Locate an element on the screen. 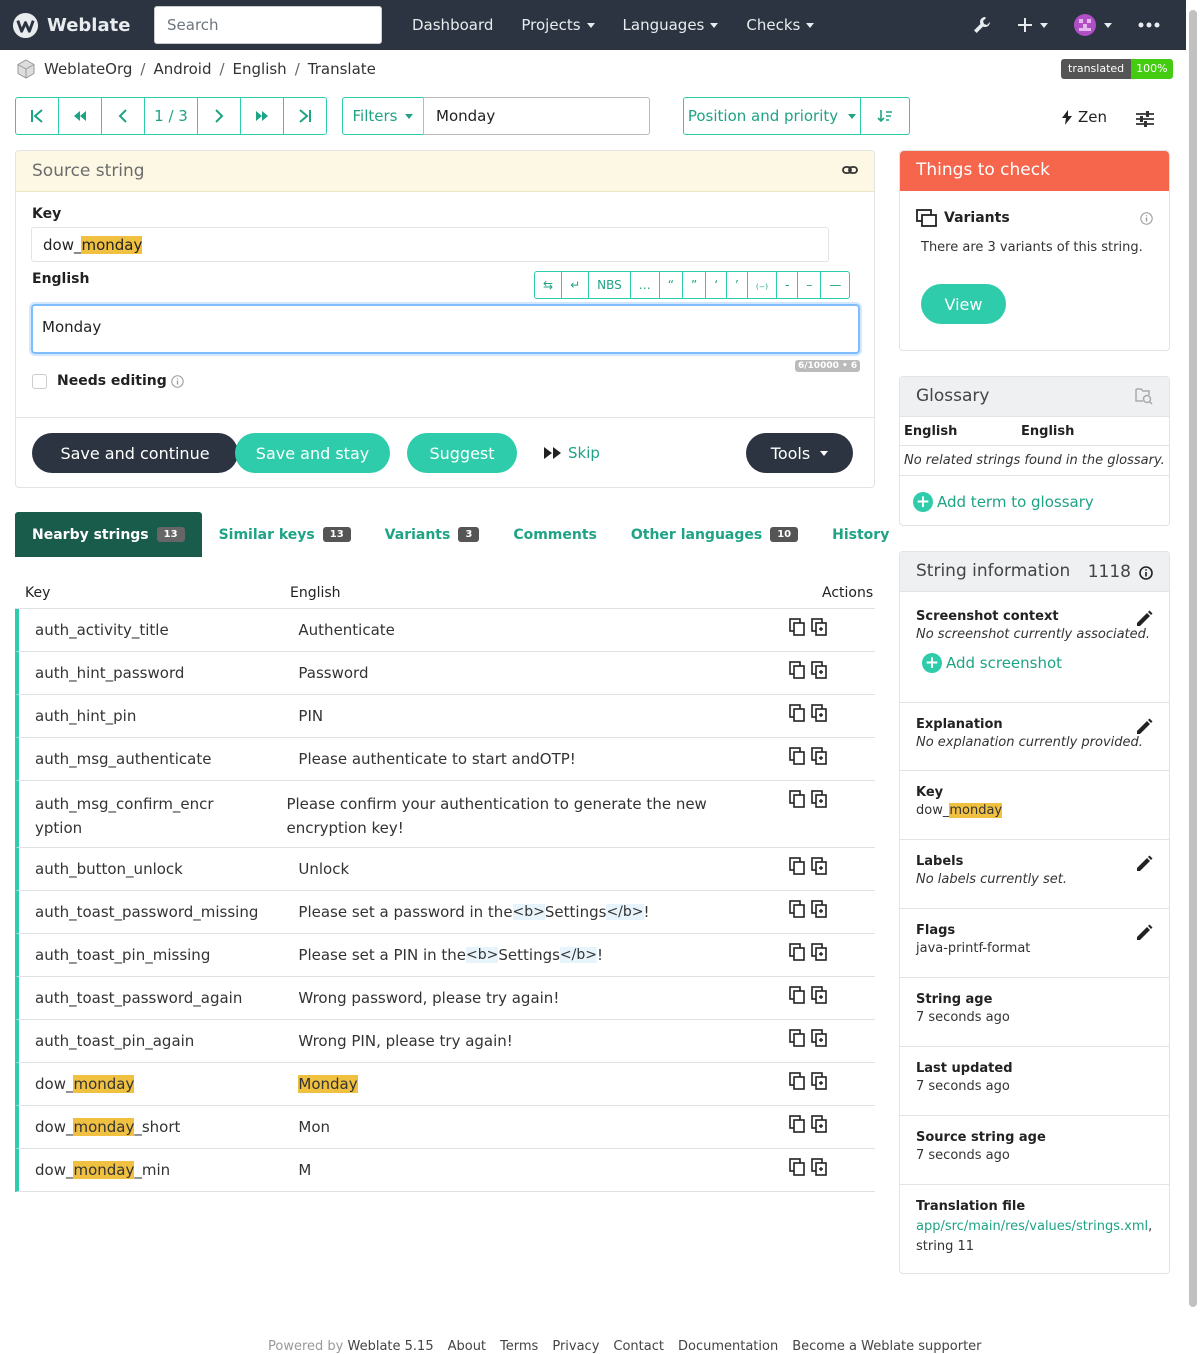 The width and height of the screenshot is (1200, 1354). add-menu is located at coordinates (1033, 25).